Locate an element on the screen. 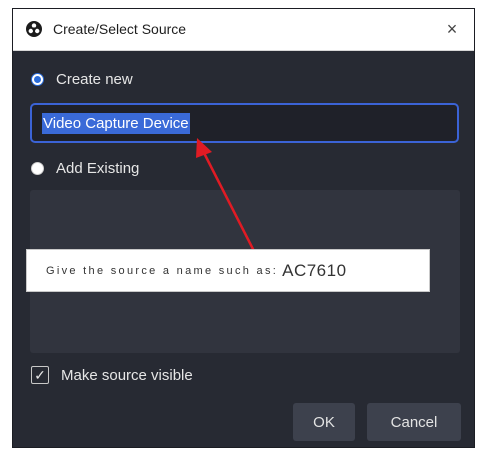 The image size is (479, 452). add-existing-radio: Add Existing is located at coordinates (85, 168).